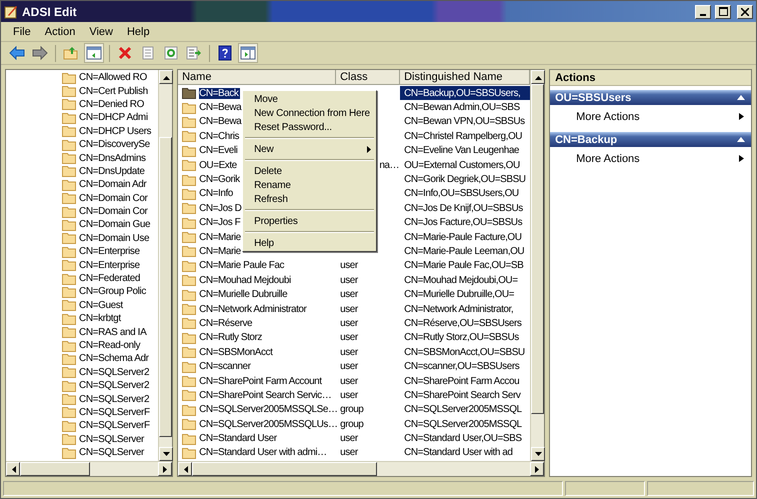 This screenshot has width=757, height=499. I want to click on column-header: Distinguished Name, so click(465, 77).